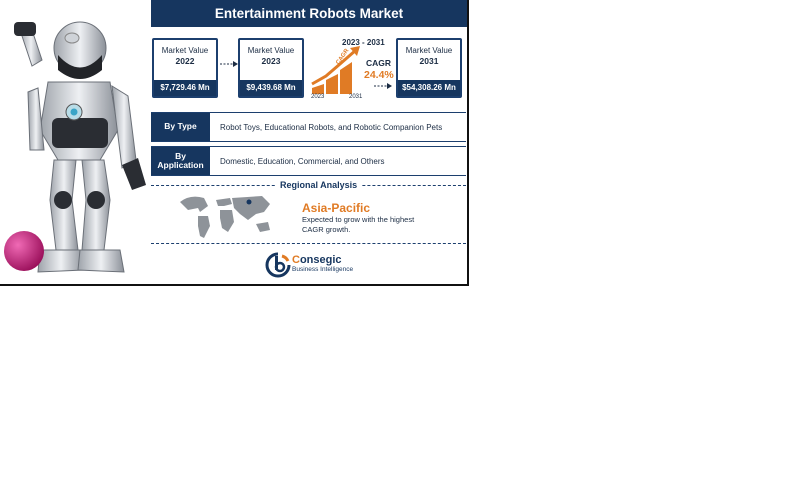 Image resolution: width=800 pixels, height=493 pixels. What do you see at coordinates (429, 68) in the screenshot?
I see `market-value-2031-card: Market Value 2031 $54,308.26 Mn` at bounding box center [429, 68].